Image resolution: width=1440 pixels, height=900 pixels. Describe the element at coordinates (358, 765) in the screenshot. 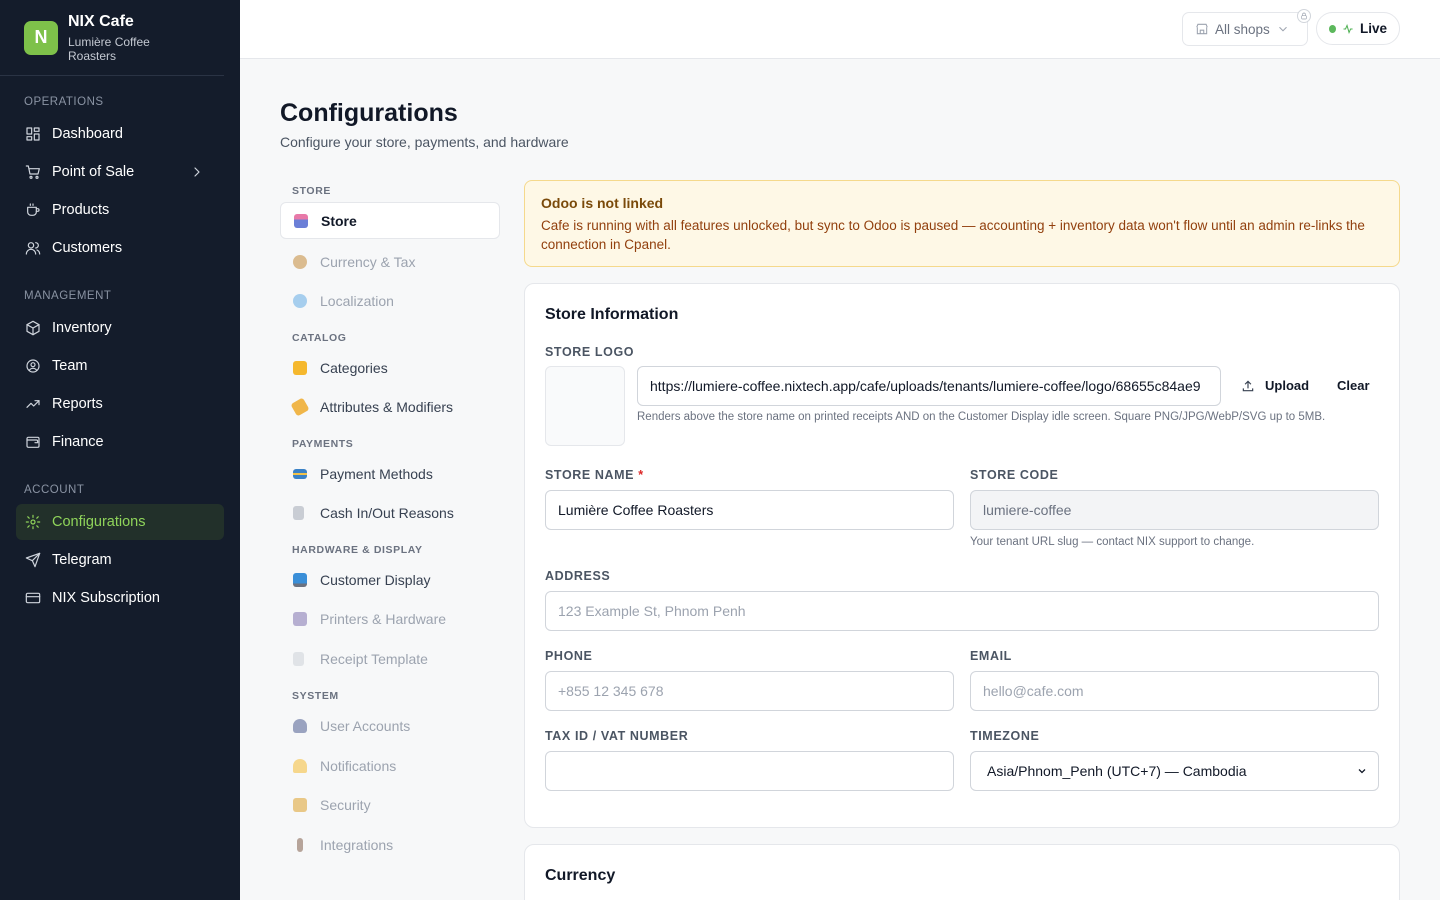

I see `subnav-item-label: Notifications` at that location.